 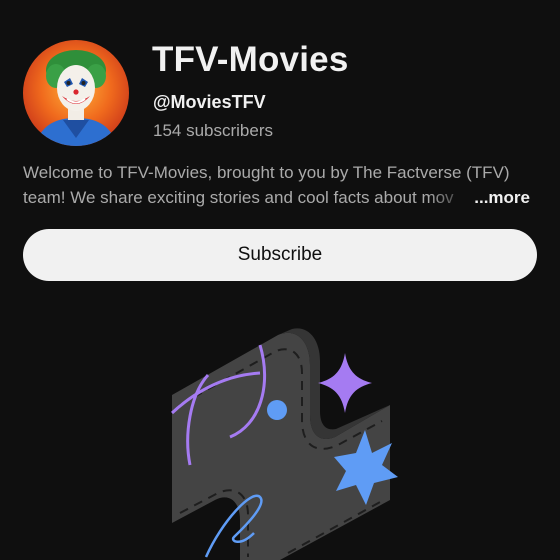 What do you see at coordinates (250, 59) in the screenshot?
I see `channel-name: TFV-Movies` at bounding box center [250, 59].